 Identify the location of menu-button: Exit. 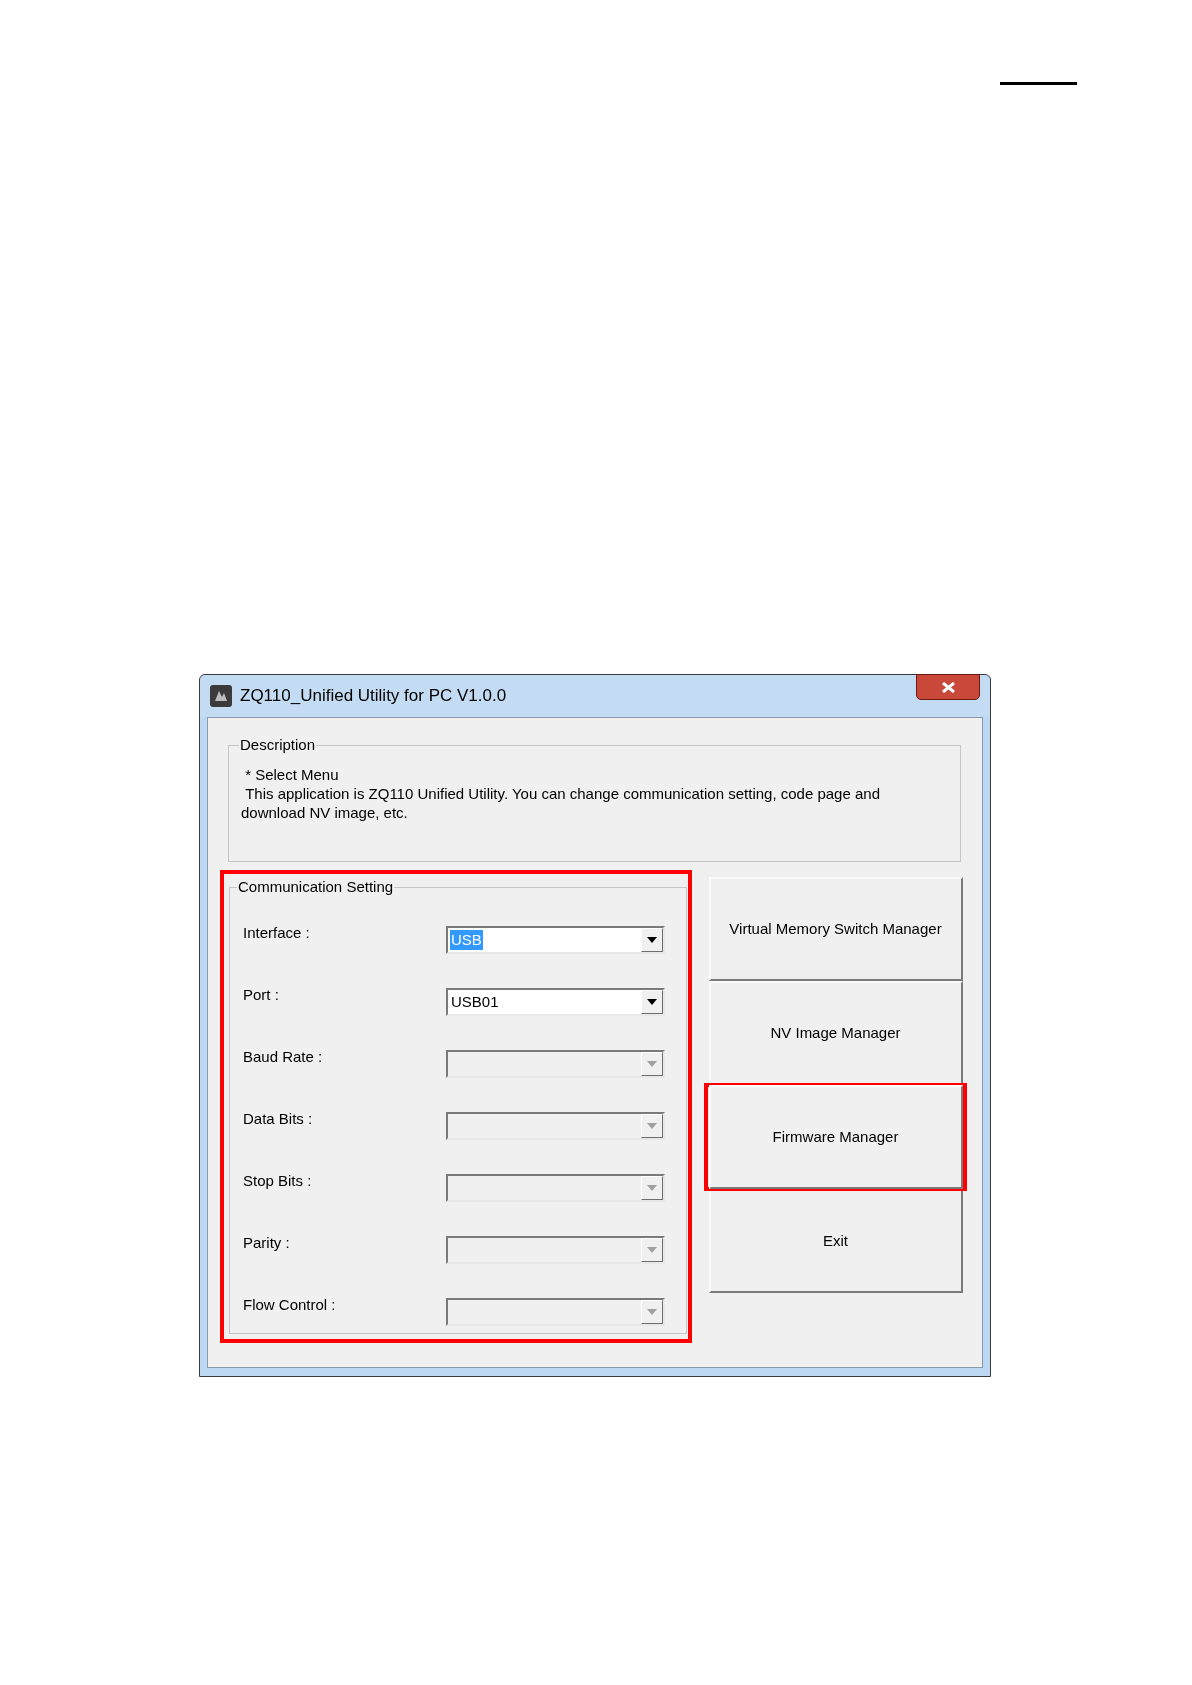
(835, 1241).